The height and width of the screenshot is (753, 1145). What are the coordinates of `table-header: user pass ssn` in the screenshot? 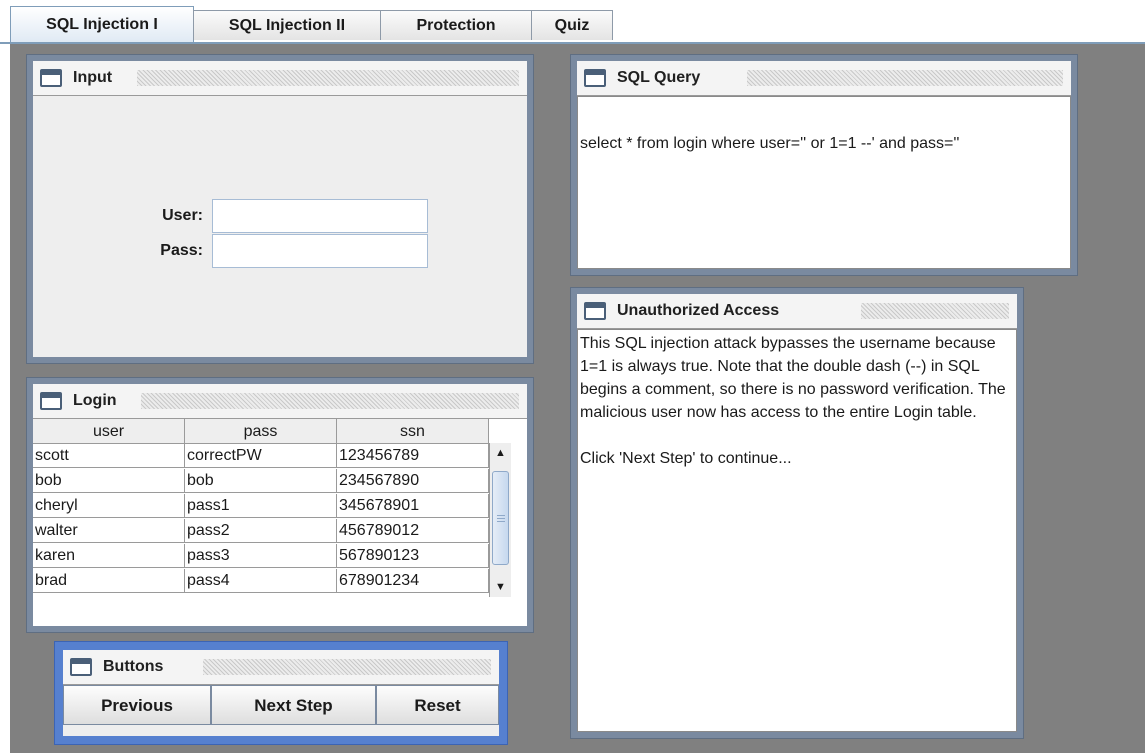 It's located at (261, 431).